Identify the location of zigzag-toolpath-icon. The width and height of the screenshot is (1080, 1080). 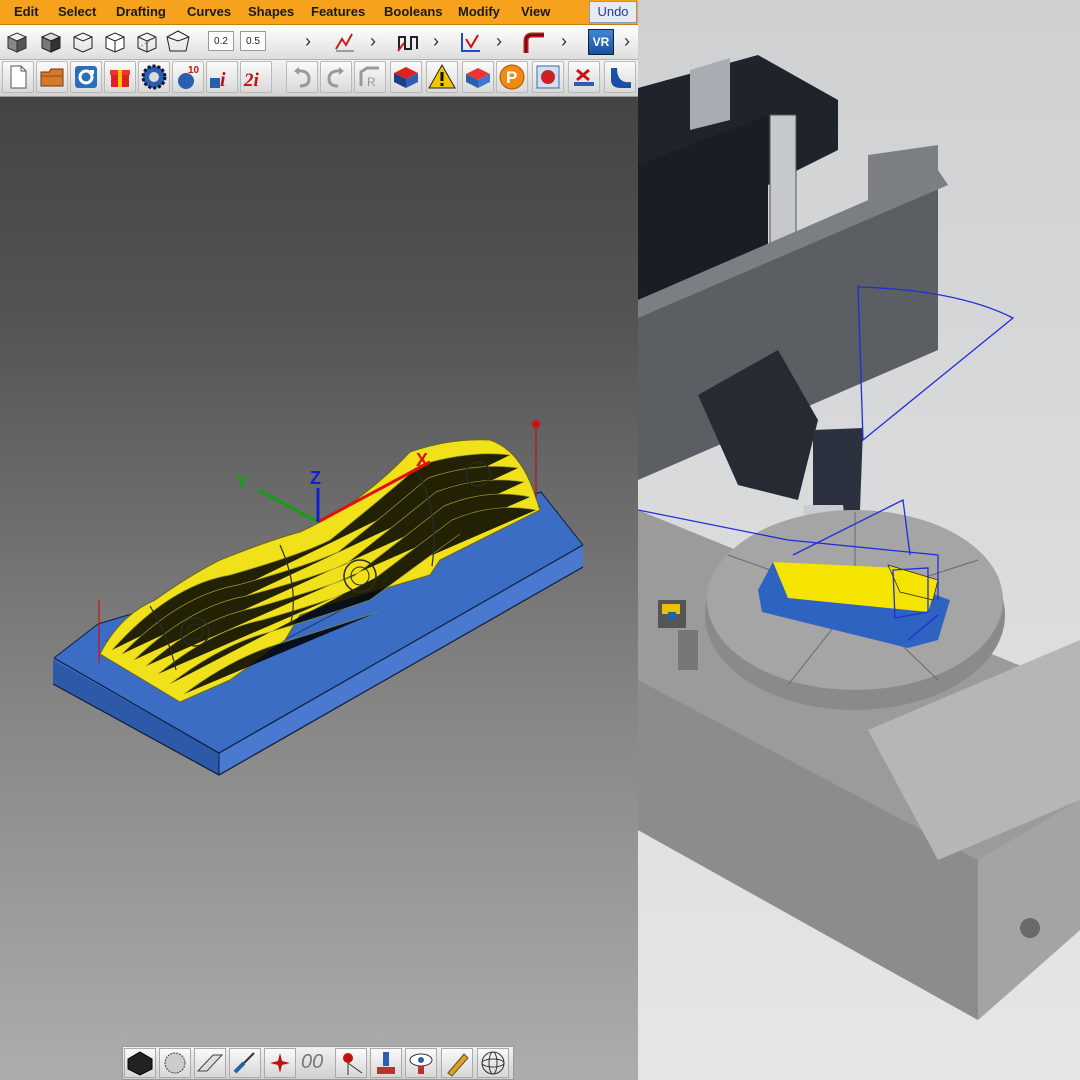
(409, 42).